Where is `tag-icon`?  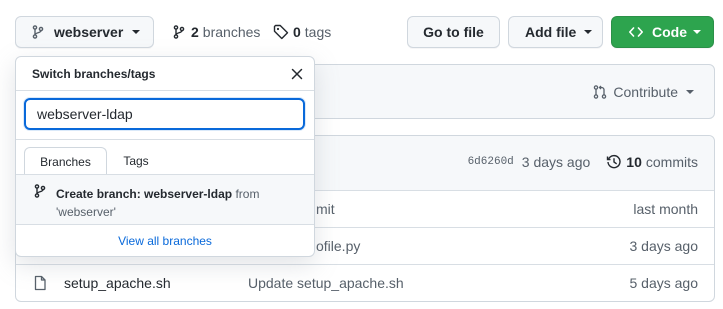
tag-icon is located at coordinates (281, 32).